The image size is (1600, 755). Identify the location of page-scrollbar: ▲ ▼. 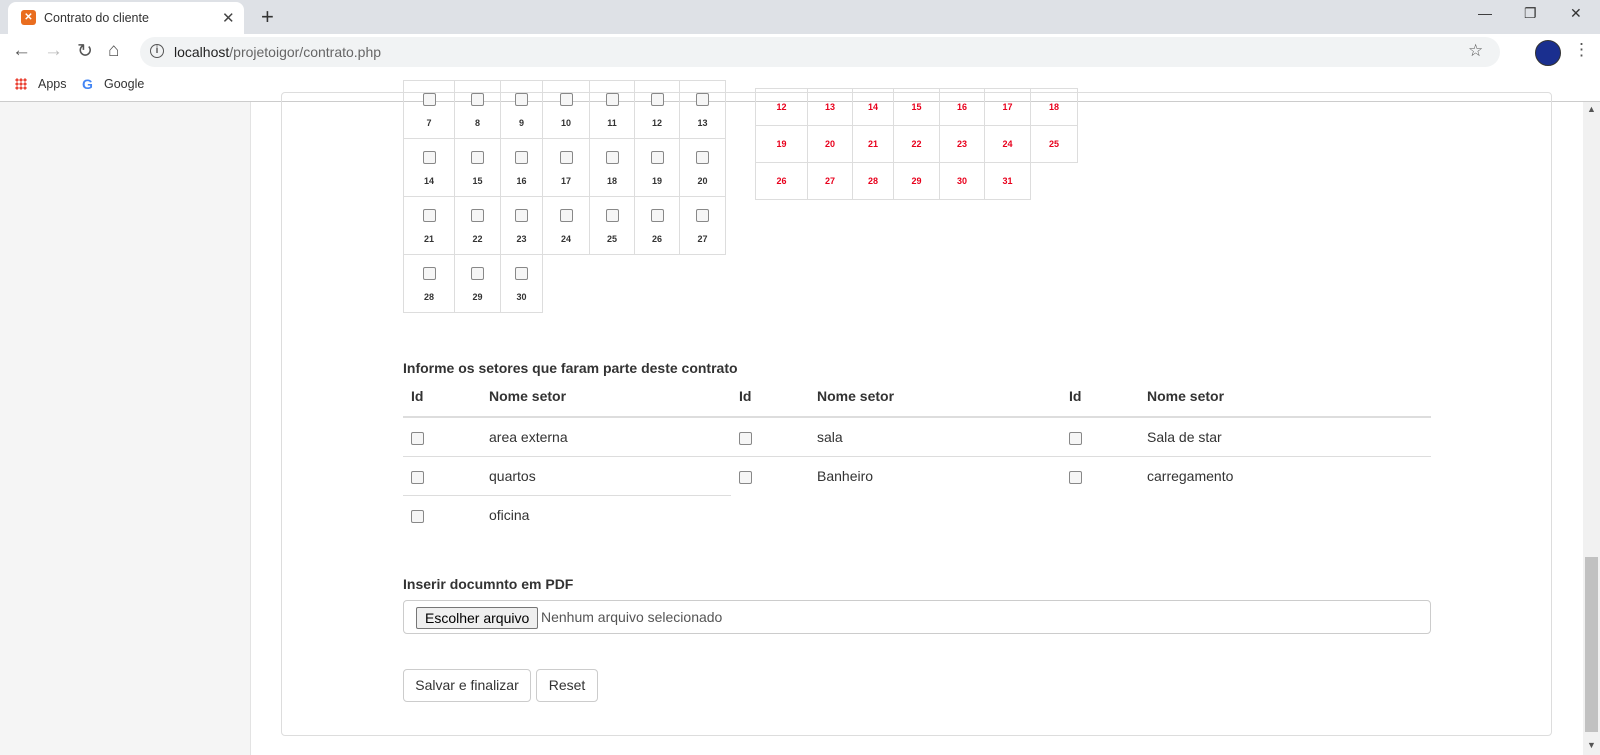
(1591, 428).